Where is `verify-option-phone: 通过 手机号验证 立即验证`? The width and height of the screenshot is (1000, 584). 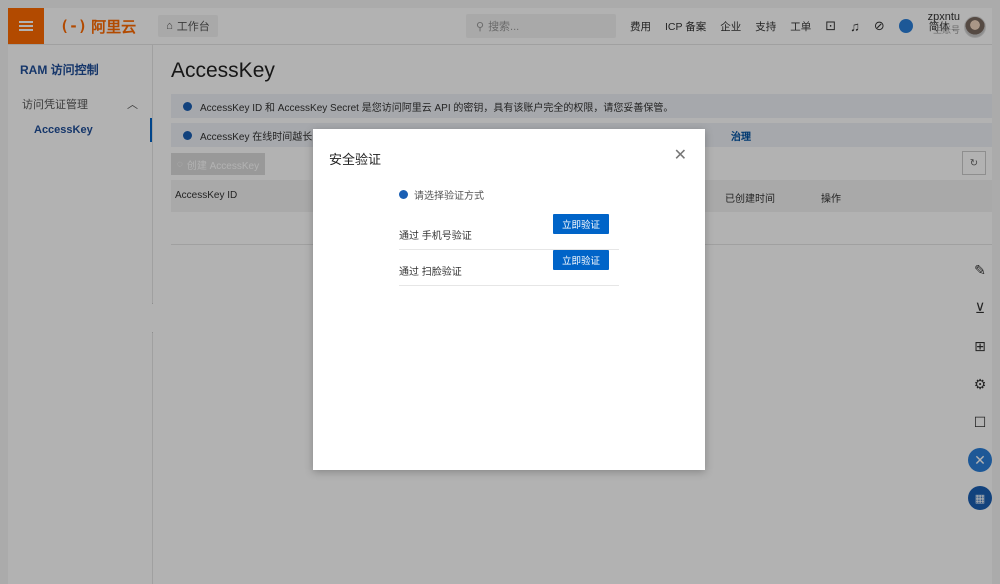 verify-option-phone: 通过 手机号验证 立即验证 is located at coordinates (509, 231).